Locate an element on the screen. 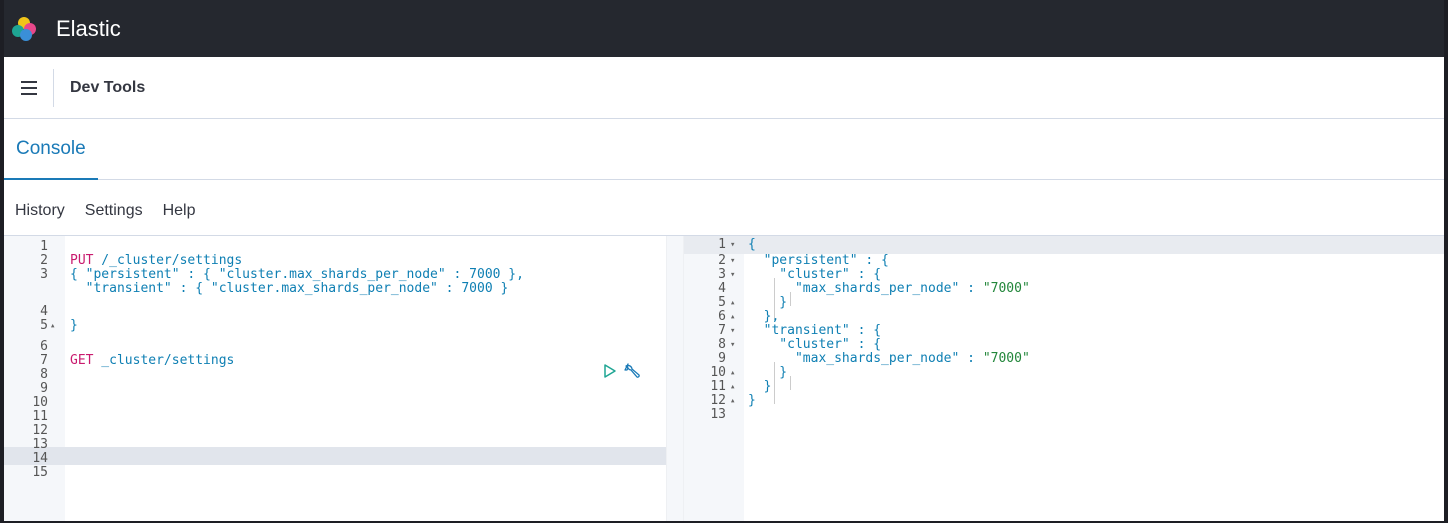  code-line: 2 PUT /_cluster/settings is located at coordinates (335, 261).